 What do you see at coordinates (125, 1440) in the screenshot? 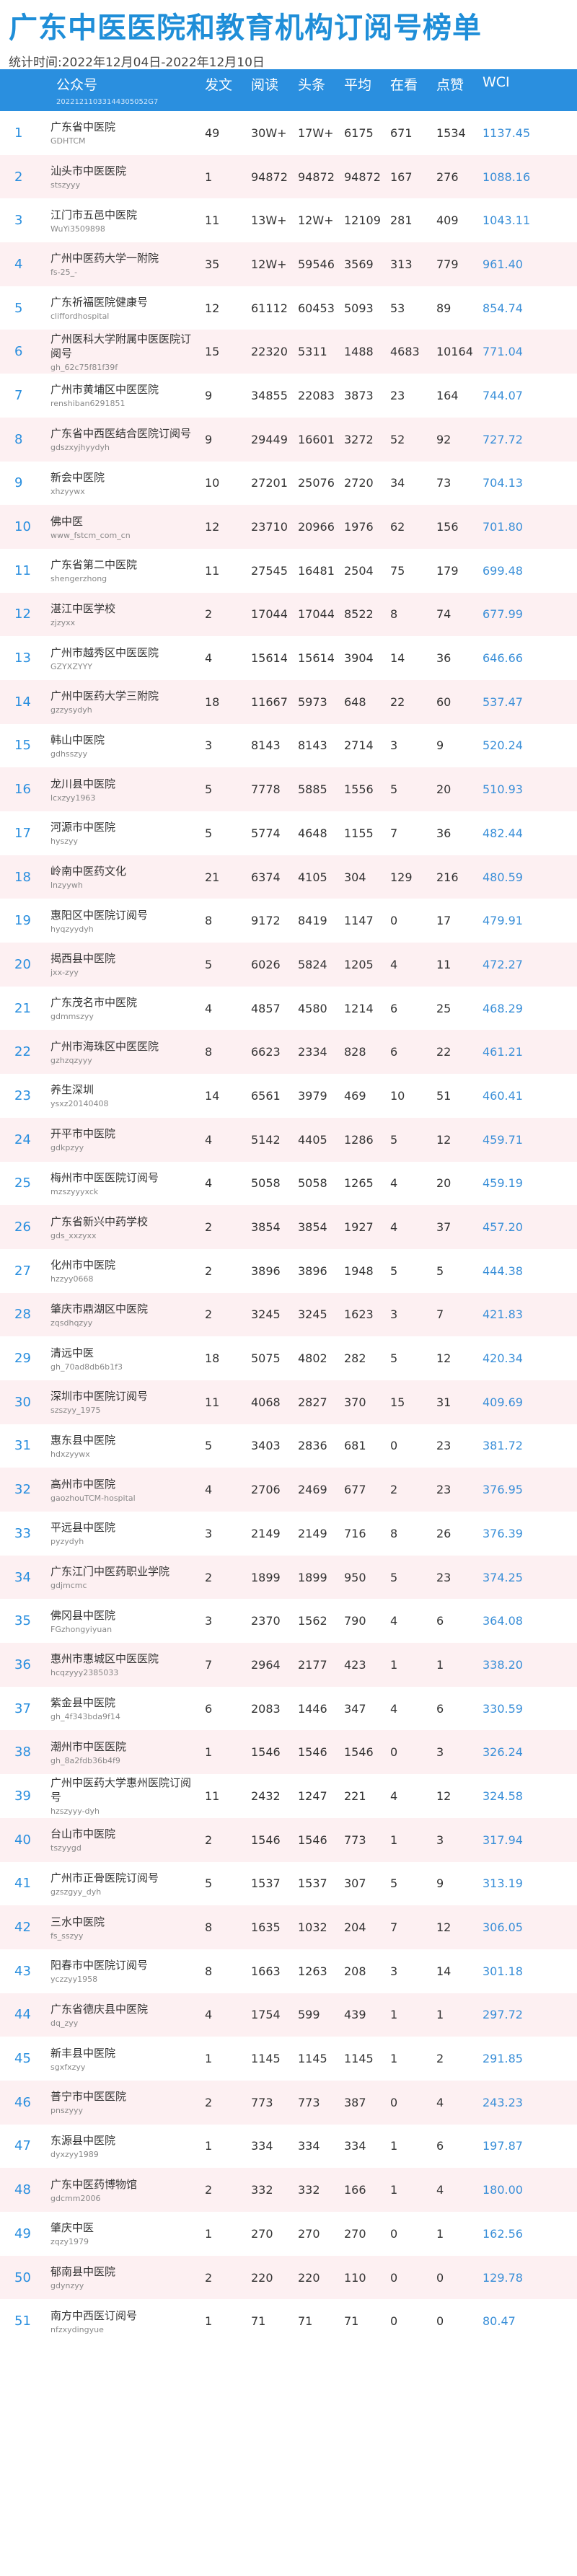
I see `account-name: 惠东县中医院` at bounding box center [125, 1440].